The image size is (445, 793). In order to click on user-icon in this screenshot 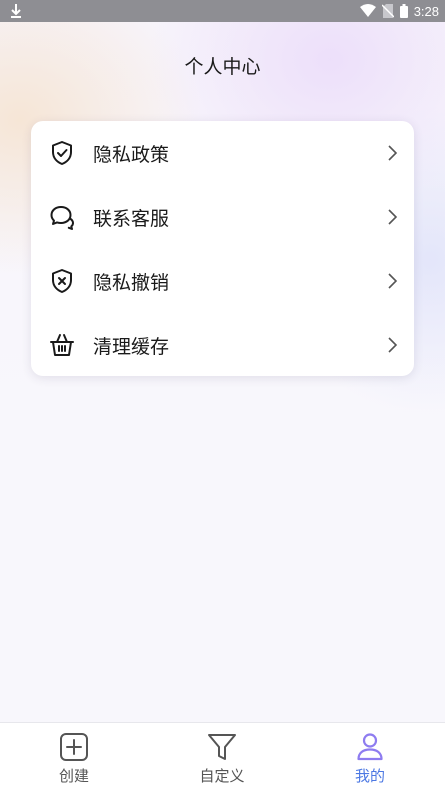, I will do `click(370, 747)`.